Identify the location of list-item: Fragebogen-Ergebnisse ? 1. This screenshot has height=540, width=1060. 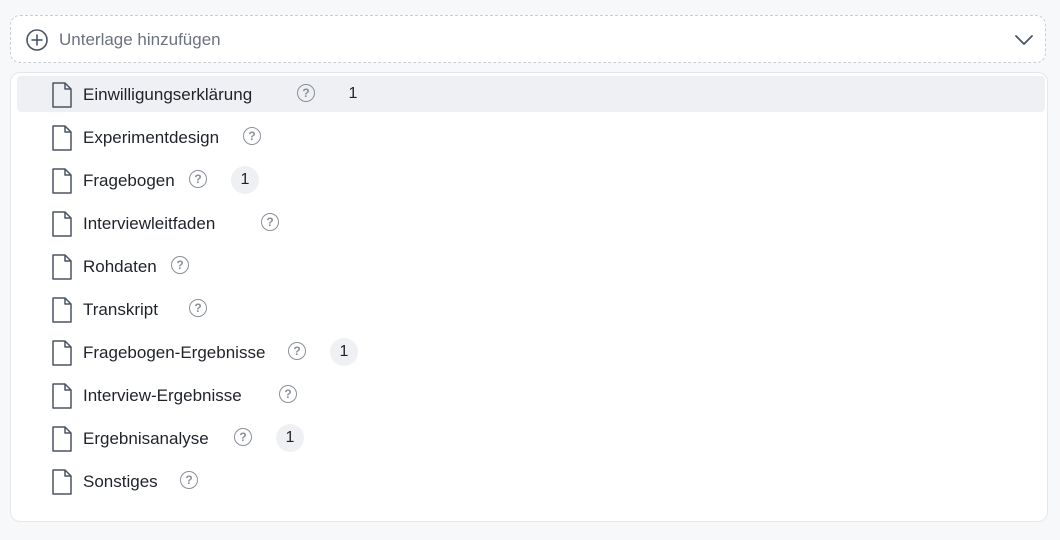
(531, 352).